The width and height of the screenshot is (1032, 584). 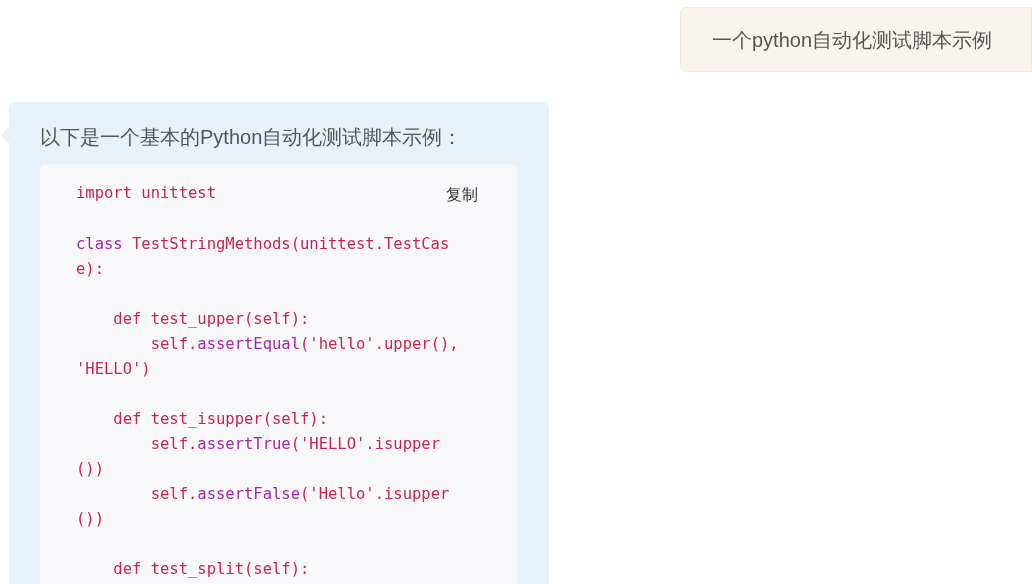 What do you see at coordinates (146, 193) in the screenshot?
I see `code-line: import unittest` at bounding box center [146, 193].